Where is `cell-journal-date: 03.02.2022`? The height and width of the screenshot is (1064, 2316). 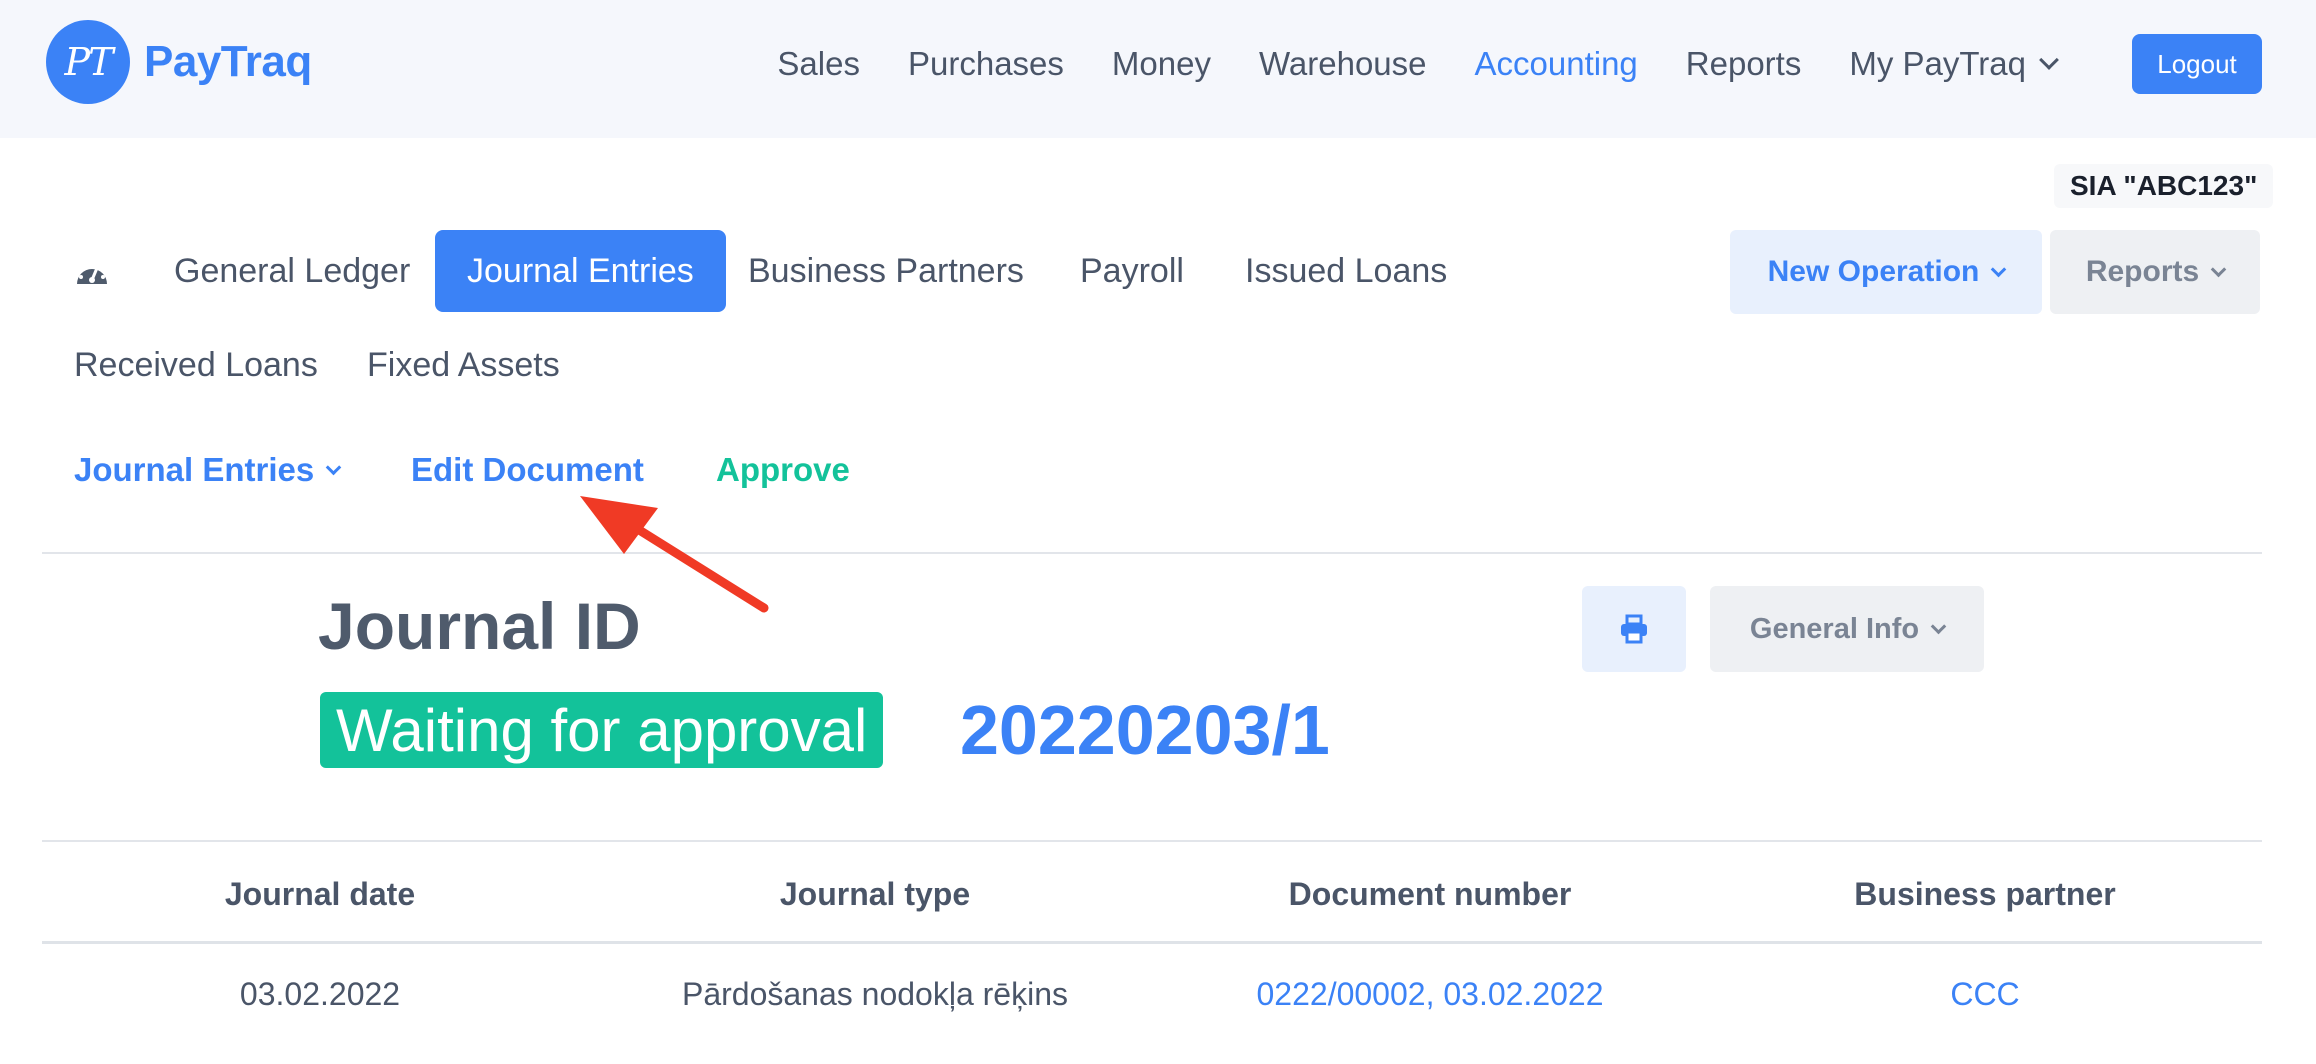 cell-journal-date: 03.02.2022 is located at coordinates (320, 994).